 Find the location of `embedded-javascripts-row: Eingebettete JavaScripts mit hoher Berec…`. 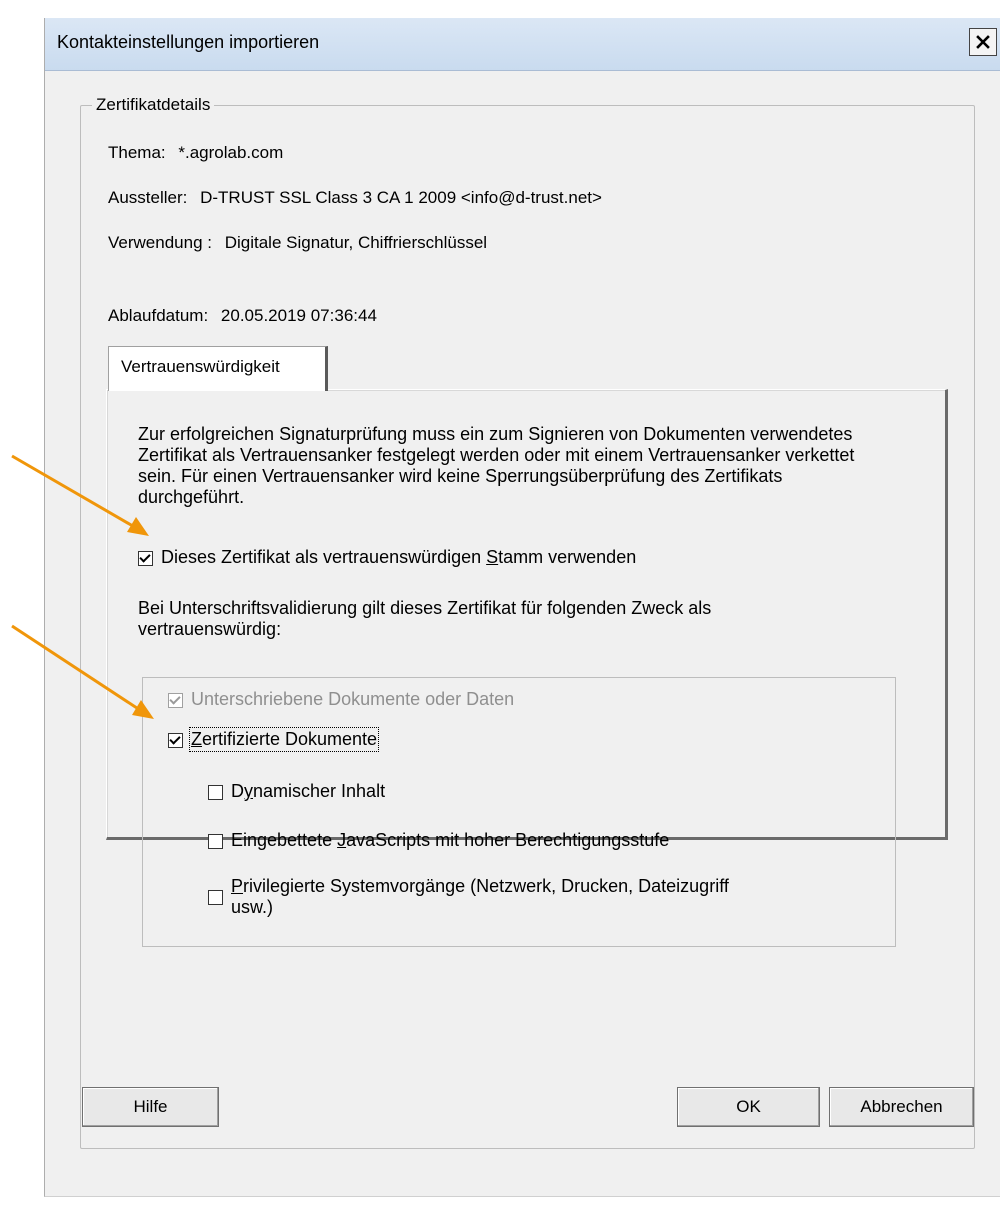

embedded-javascripts-row: Eingebettete JavaScripts mit hoher Berec… is located at coordinates (438, 840).